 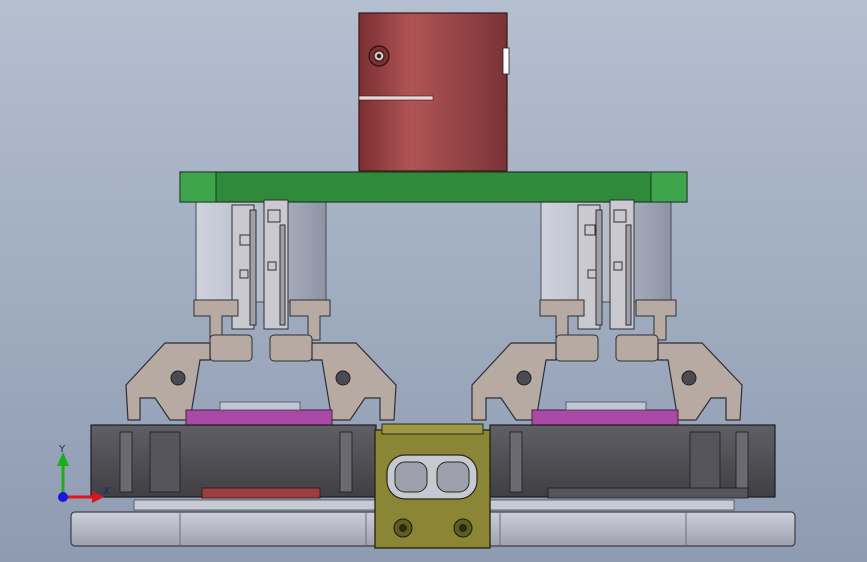 What do you see at coordinates (106, 491) in the screenshot?
I see `x-axis-label: X` at bounding box center [106, 491].